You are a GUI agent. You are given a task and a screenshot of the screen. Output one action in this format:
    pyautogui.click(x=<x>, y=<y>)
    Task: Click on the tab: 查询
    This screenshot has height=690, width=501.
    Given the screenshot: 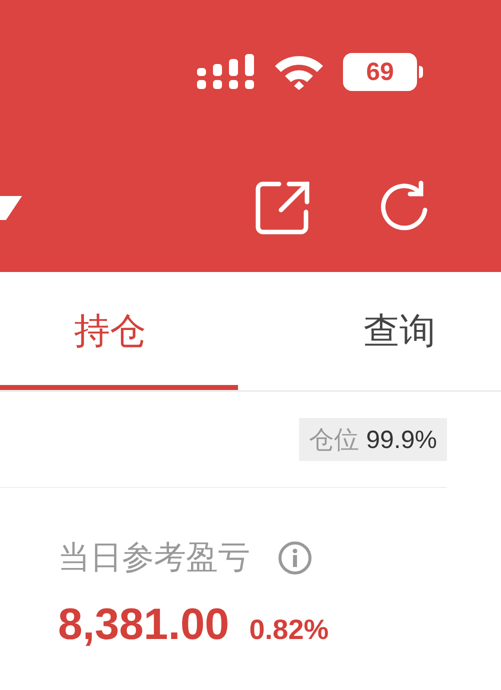 What is the action you would take?
    pyautogui.click(x=369, y=331)
    